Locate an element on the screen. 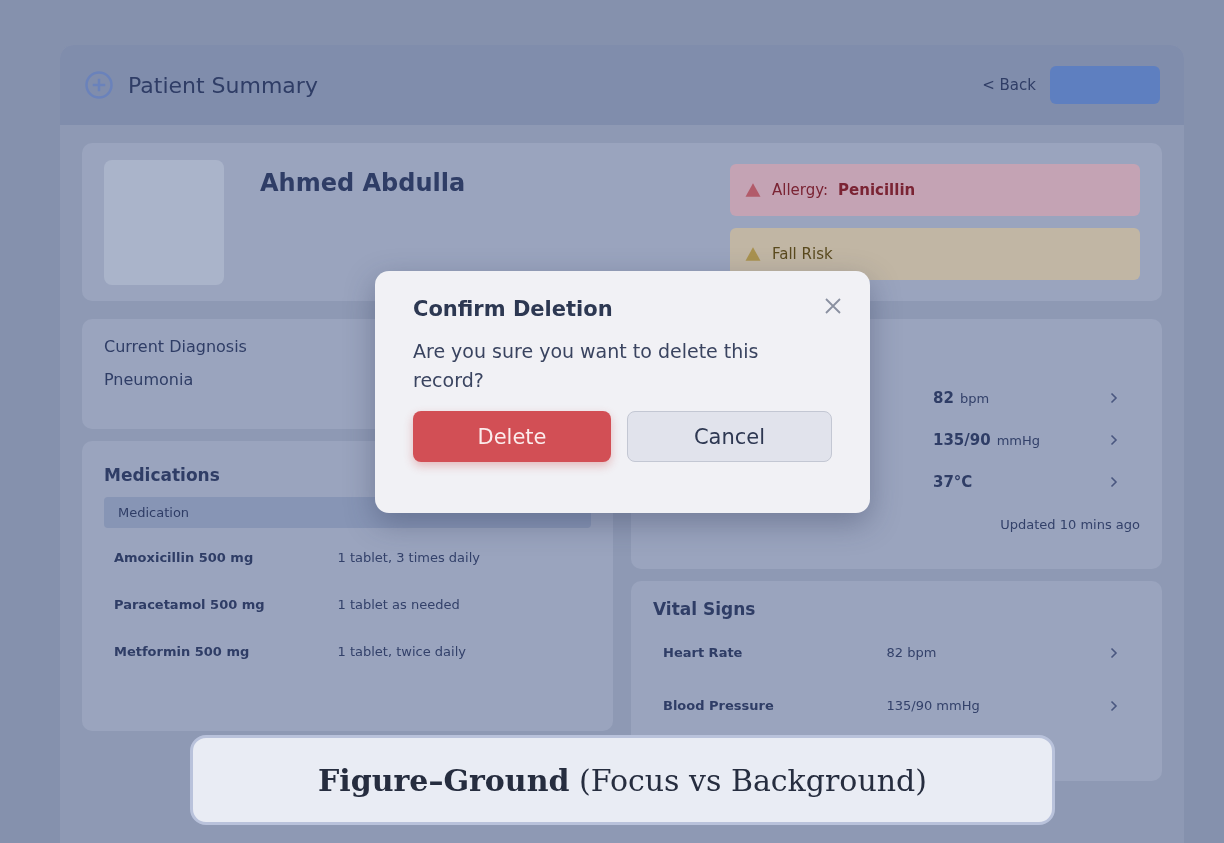  medication-name: Paracetamol 500 mg is located at coordinates (190, 604).